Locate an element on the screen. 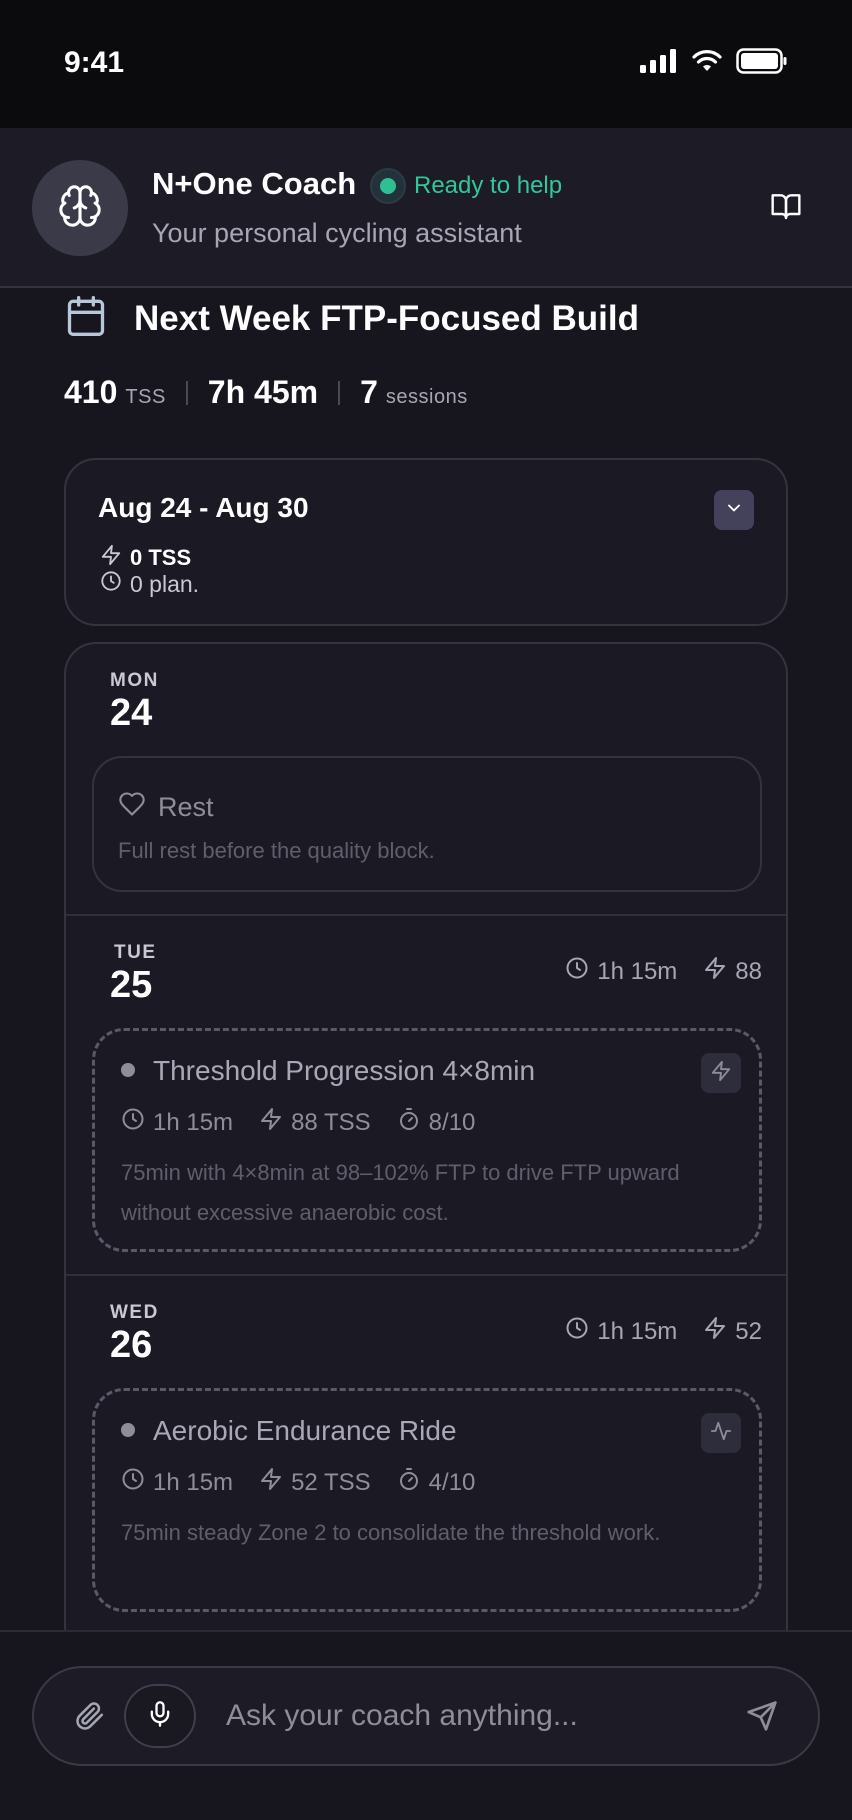 The image size is (852, 1820). day-abbr: MON is located at coordinates (134, 680).